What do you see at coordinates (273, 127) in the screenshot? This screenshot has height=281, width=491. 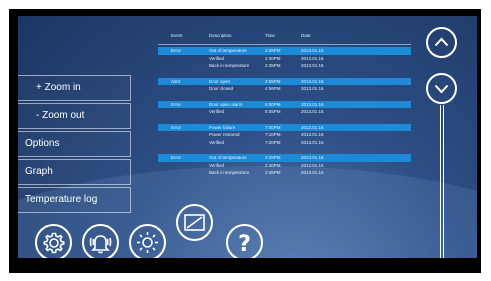 I see `cell-time: 7:00PM` at bounding box center [273, 127].